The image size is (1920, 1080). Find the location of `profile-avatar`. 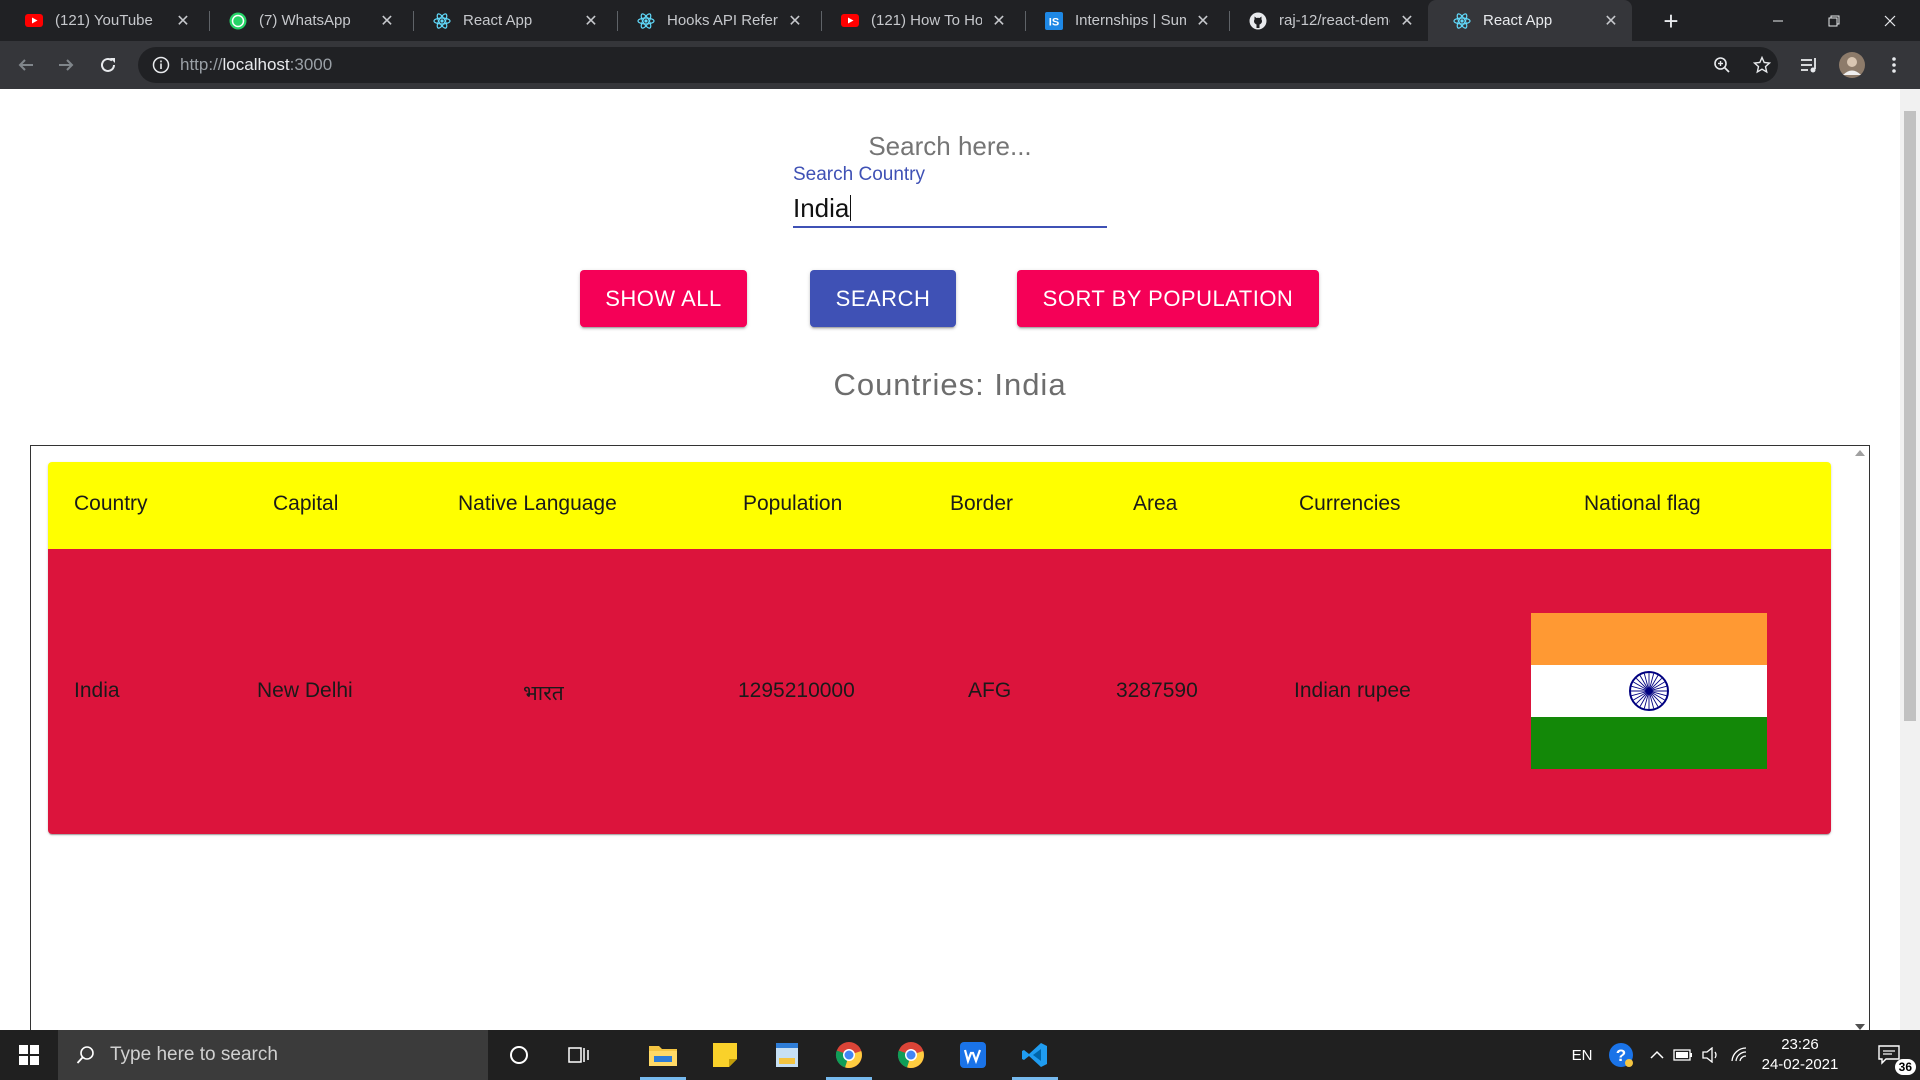

profile-avatar is located at coordinates (1852, 65).